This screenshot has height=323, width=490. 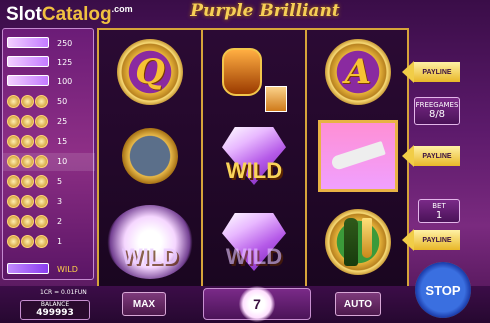 I want to click on watch-symbol, so click(x=150, y=156).